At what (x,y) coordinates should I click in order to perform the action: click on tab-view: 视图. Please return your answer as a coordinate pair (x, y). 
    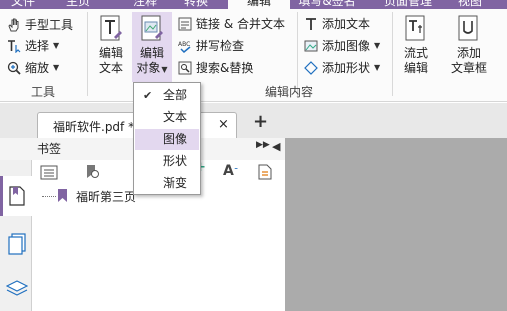
    Looking at the image, I should click on (470, 4).